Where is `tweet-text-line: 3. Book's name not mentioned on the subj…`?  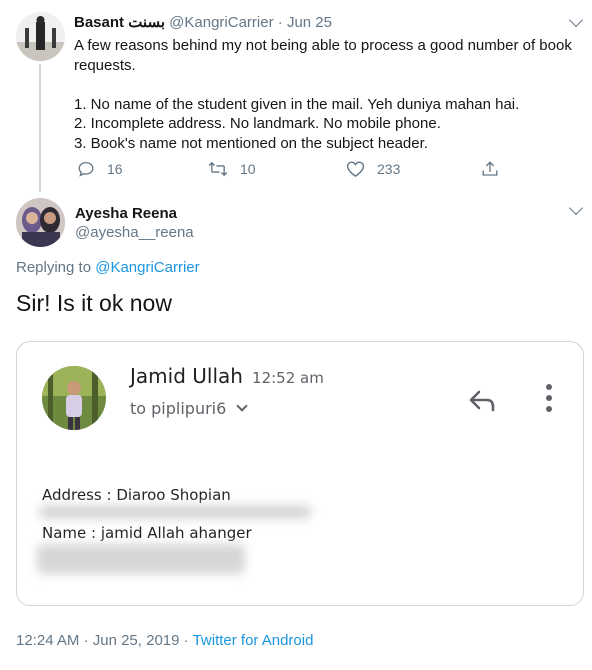 tweet-text-line: 3. Book's name not mentioned on the subj… is located at coordinates (251, 143).